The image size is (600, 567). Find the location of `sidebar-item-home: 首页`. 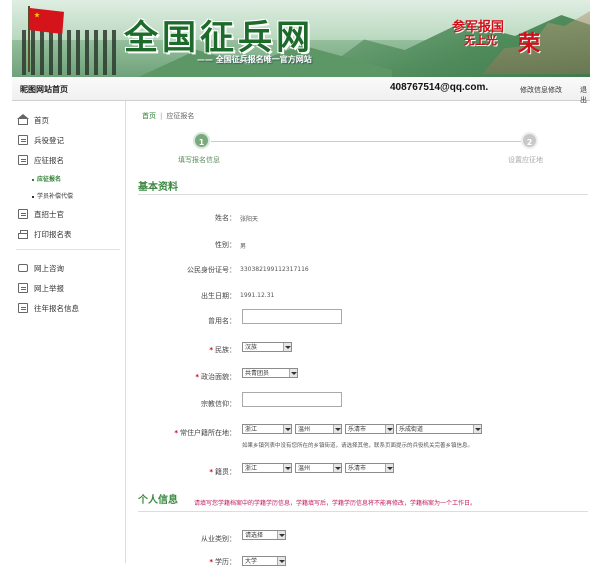

sidebar-item-home: 首页 is located at coordinates (33, 120).